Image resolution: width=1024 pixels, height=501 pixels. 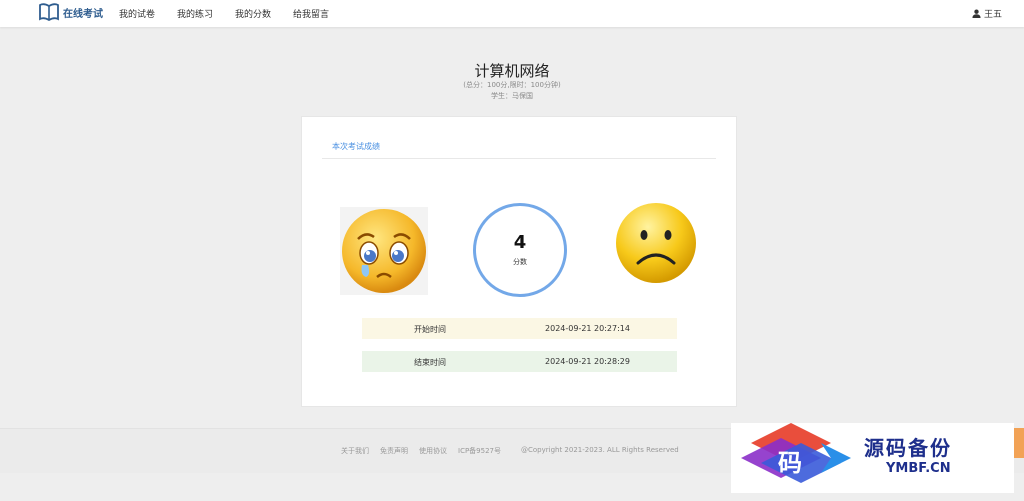 What do you see at coordinates (311, 13) in the screenshot?
I see `nav-leave-message: 给我留言` at bounding box center [311, 13].